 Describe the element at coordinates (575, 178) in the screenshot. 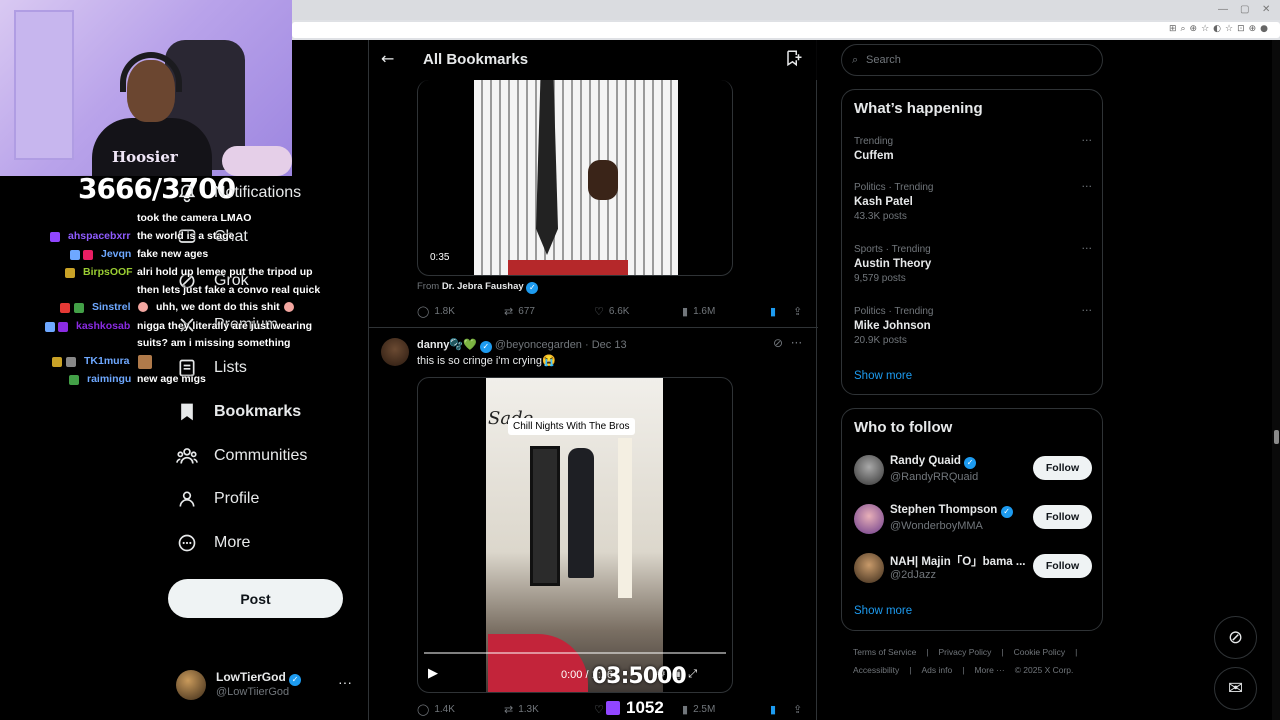

I see `tweet1-video: 0:35` at that location.